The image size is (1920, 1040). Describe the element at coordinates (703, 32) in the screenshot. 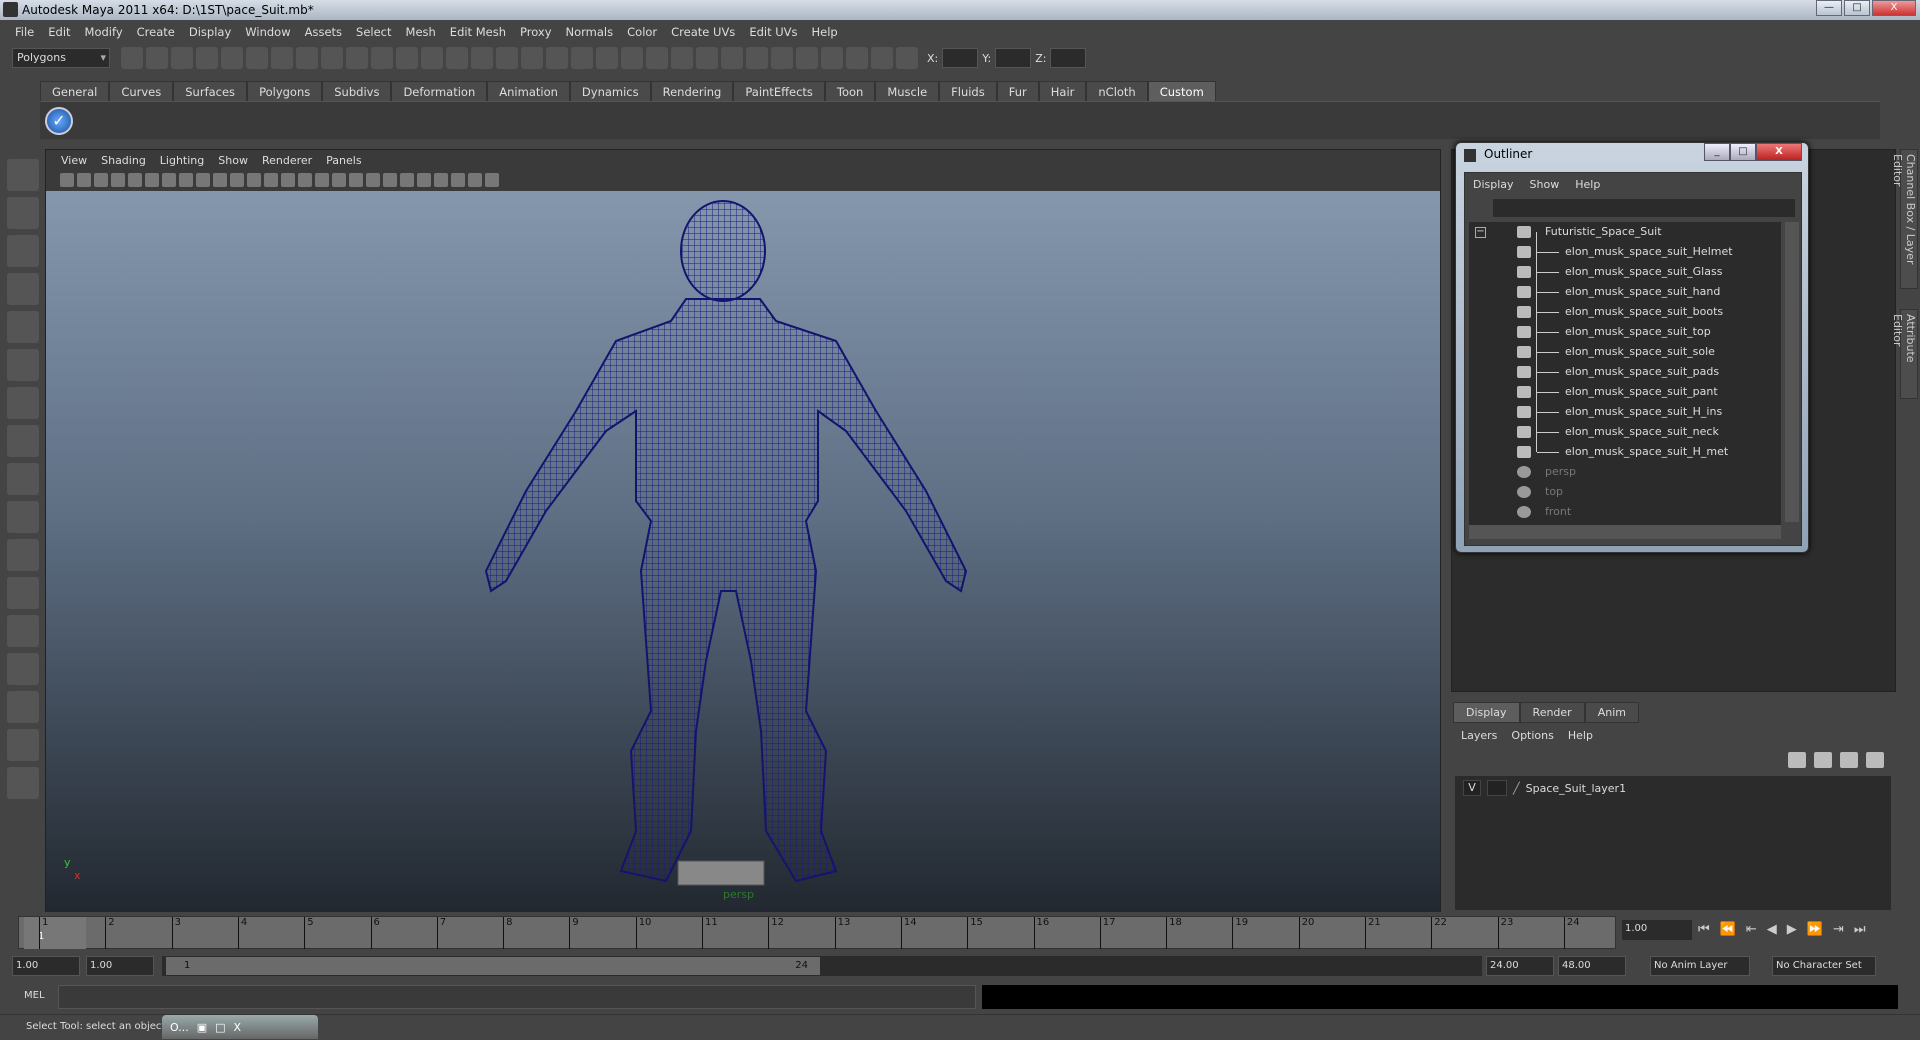

I see `menu-create-uvs: Create UVs` at that location.